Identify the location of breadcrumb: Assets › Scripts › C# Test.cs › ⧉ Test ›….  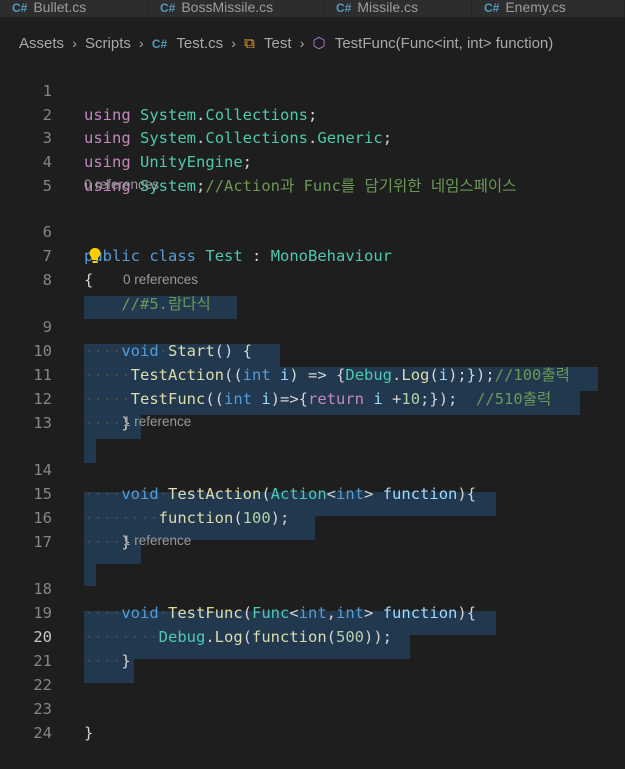
(312, 43).